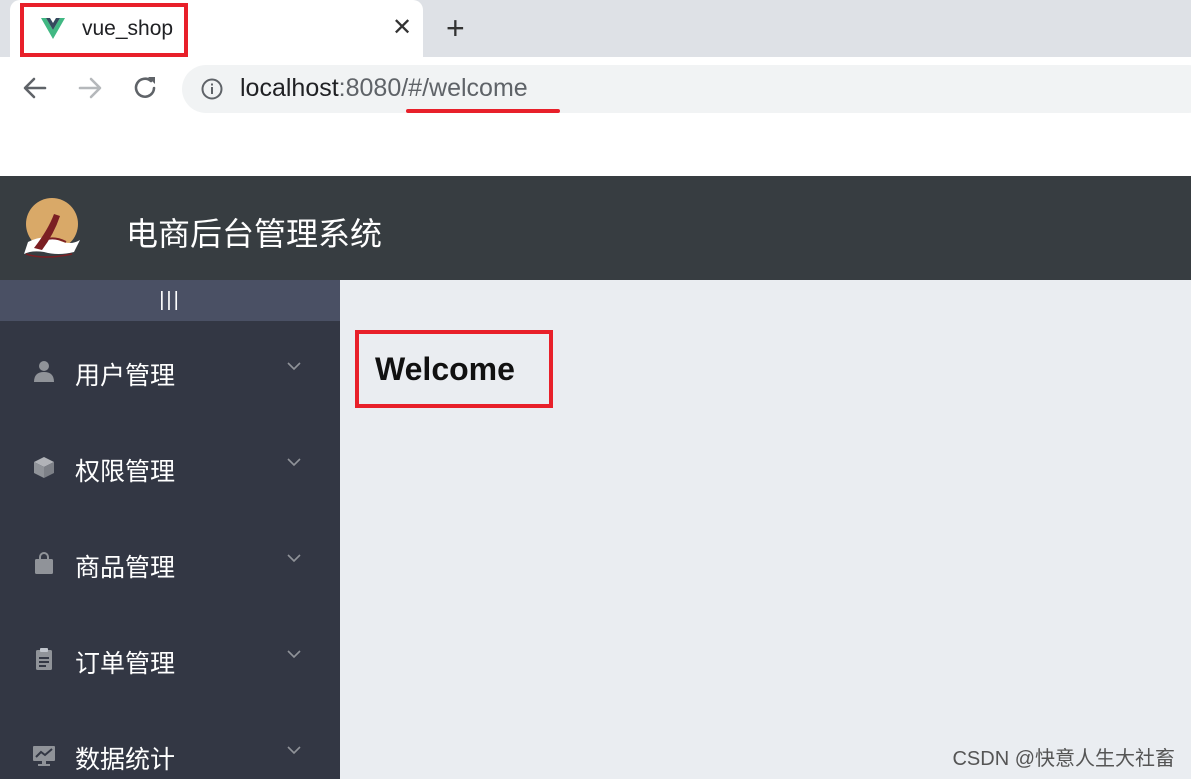  Describe the element at coordinates (170, 300) in the screenshot. I see `sidebar-collapse-toggle: |||` at that location.